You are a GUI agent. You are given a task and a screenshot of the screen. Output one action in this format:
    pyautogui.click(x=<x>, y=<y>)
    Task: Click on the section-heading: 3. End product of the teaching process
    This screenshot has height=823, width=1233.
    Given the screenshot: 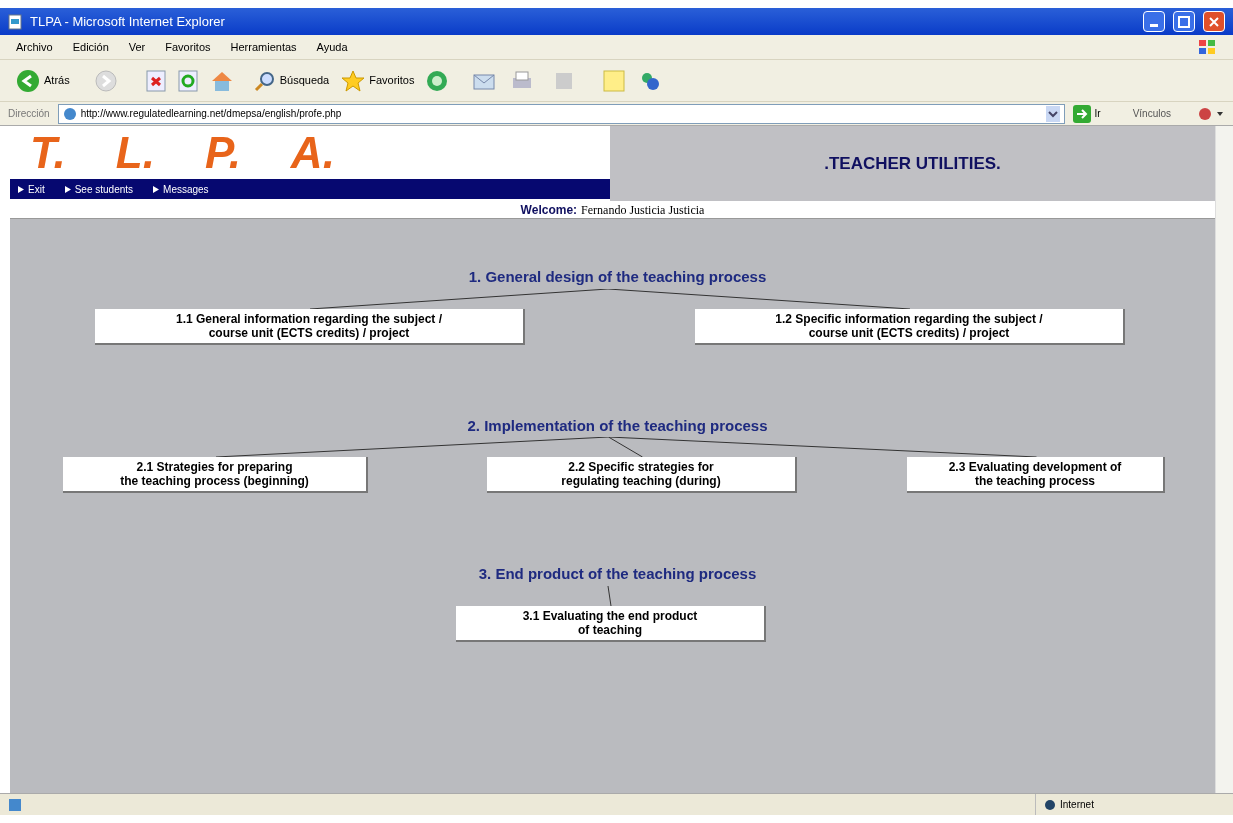 What is the action you would take?
    pyautogui.click(x=617, y=574)
    